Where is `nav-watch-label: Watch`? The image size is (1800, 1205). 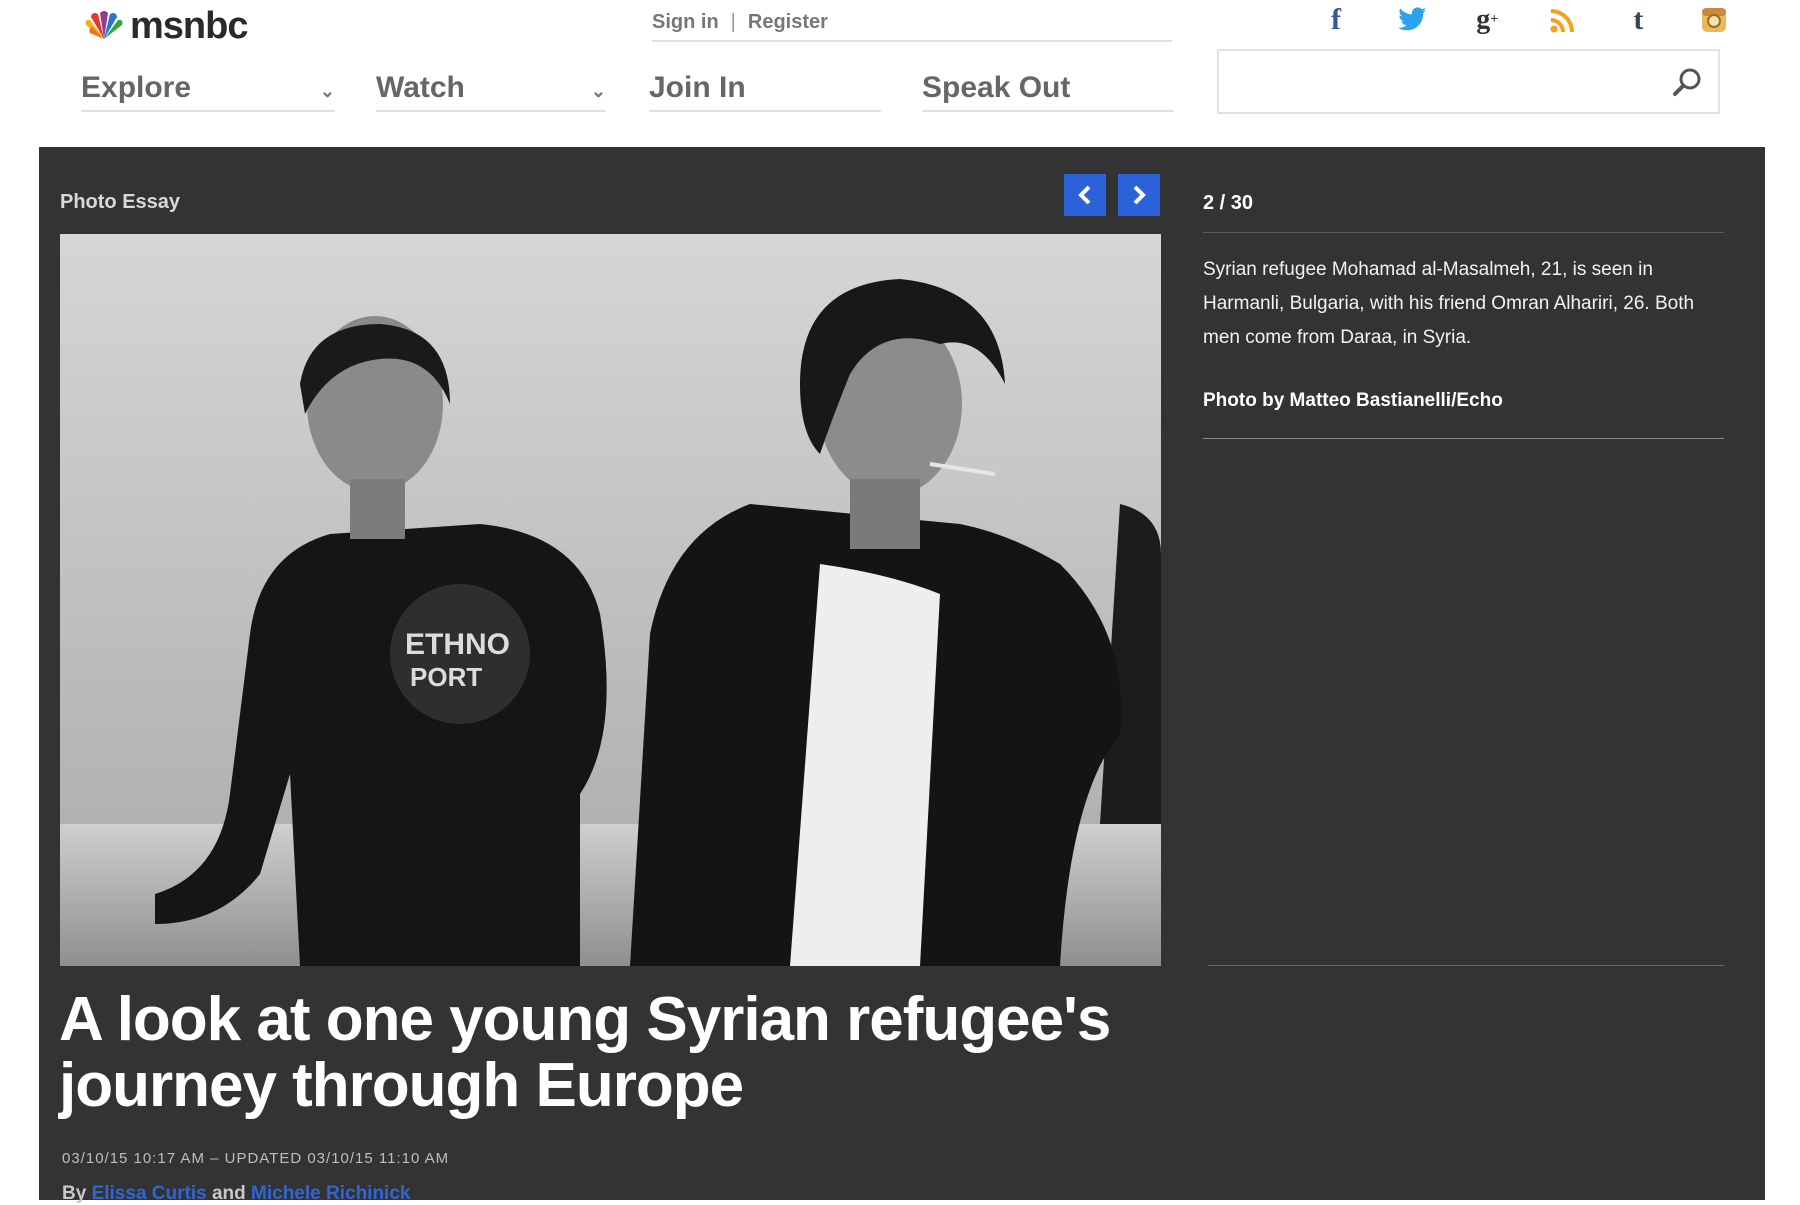 nav-watch-label: Watch is located at coordinates (420, 87).